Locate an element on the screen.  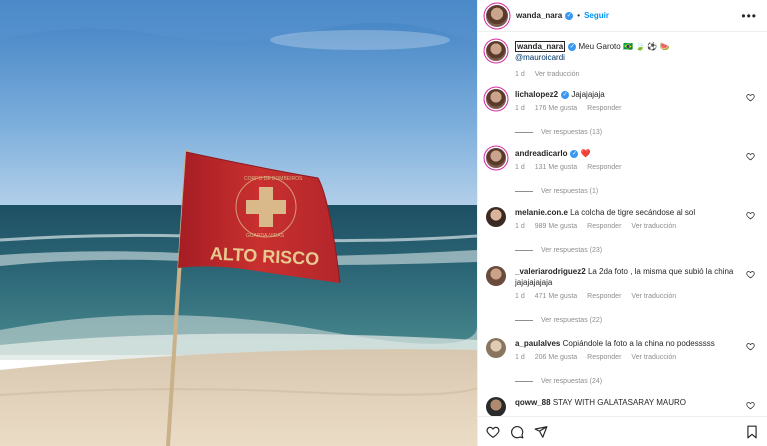
comment-likes: 131 Me gusta is located at coordinates (556, 167).